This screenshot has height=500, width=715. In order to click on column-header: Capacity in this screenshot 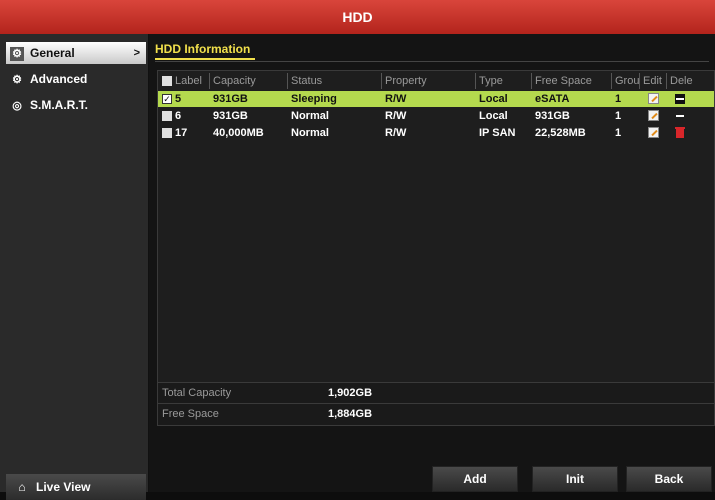, I will do `click(249, 81)`.